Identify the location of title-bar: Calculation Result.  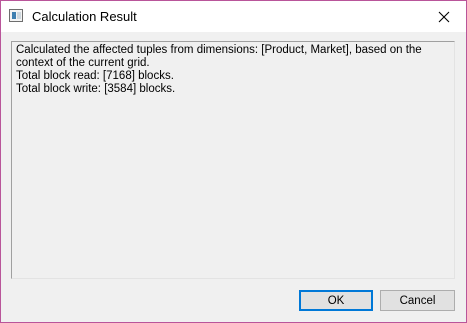
(233, 16).